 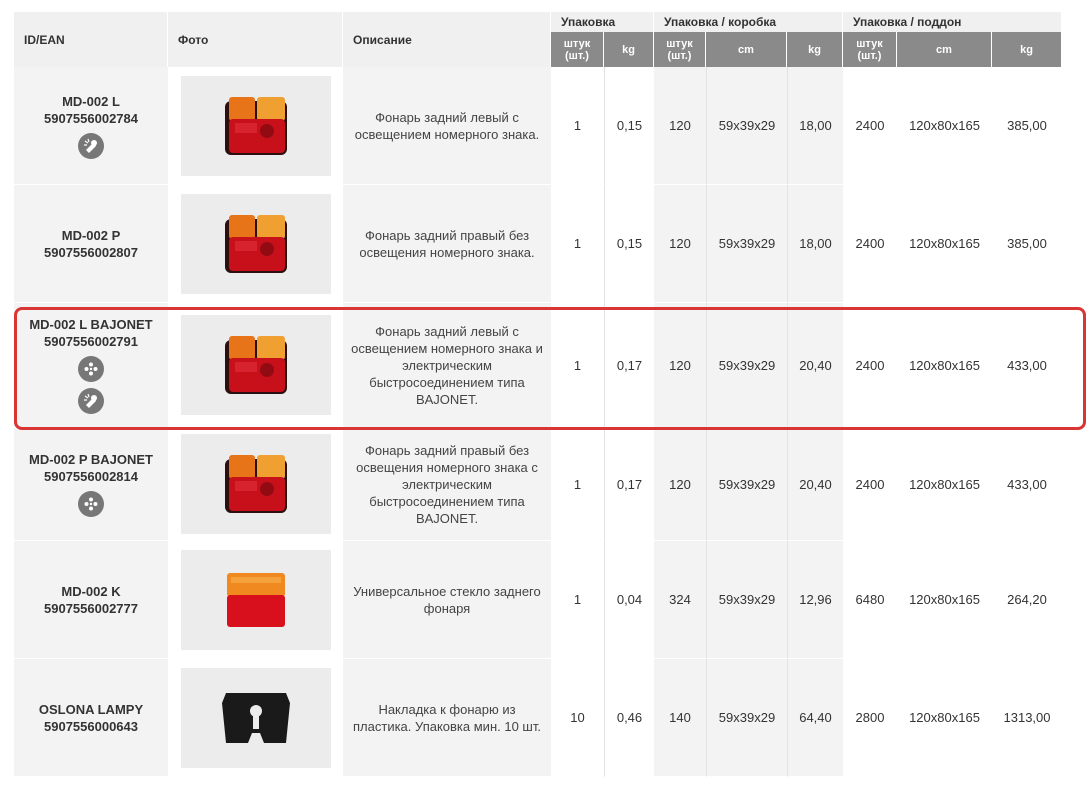 I want to click on product-ean: 5907556002777, so click(x=91, y=608).